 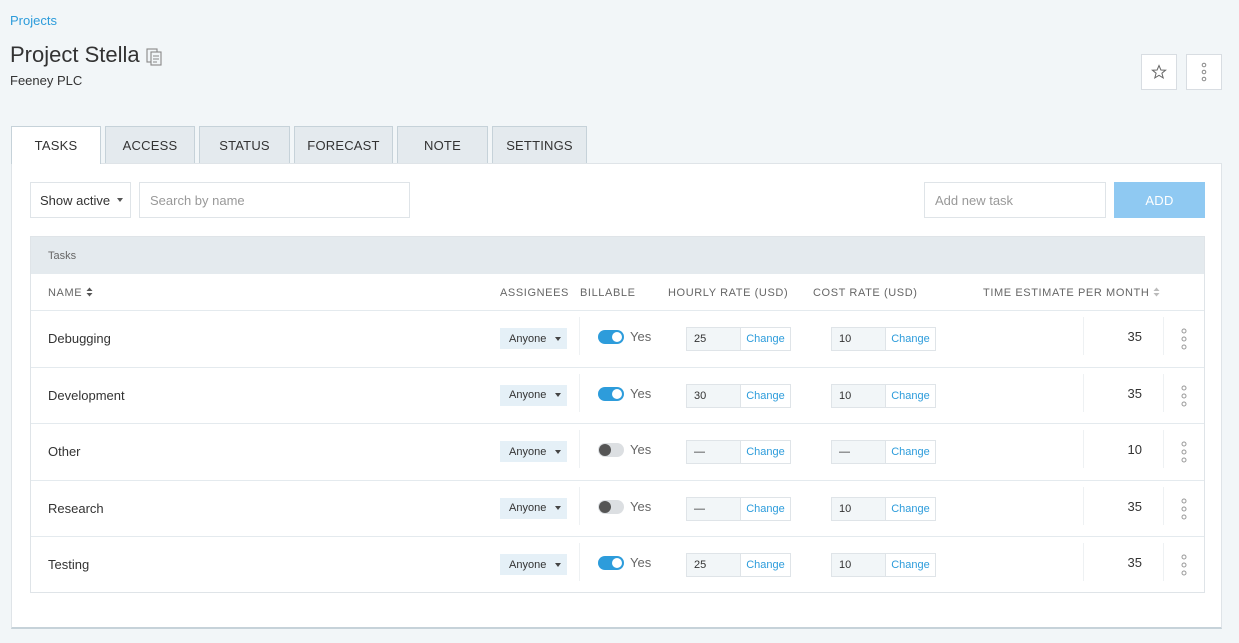 What do you see at coordinates (46, 80) in the screenshot?
I see `client-name: Feeney PLC` at bounding box center [46, 80].